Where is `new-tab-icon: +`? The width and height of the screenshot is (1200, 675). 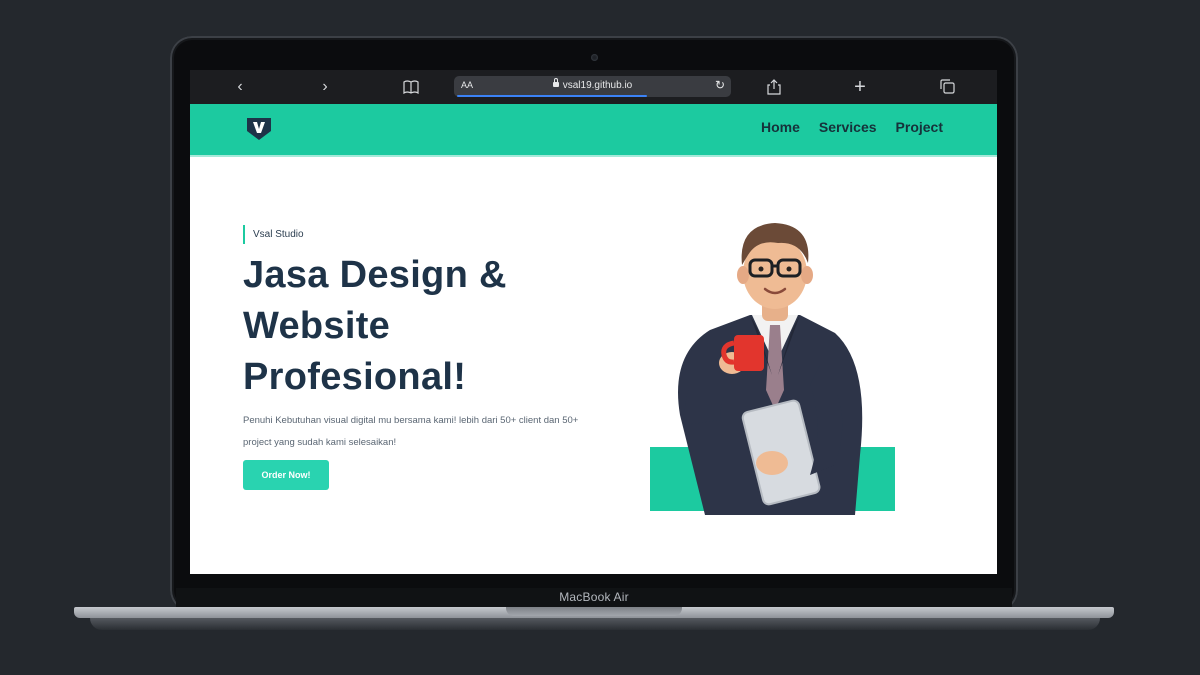
new-tab-icon: + is located at coordinates (860, 87).